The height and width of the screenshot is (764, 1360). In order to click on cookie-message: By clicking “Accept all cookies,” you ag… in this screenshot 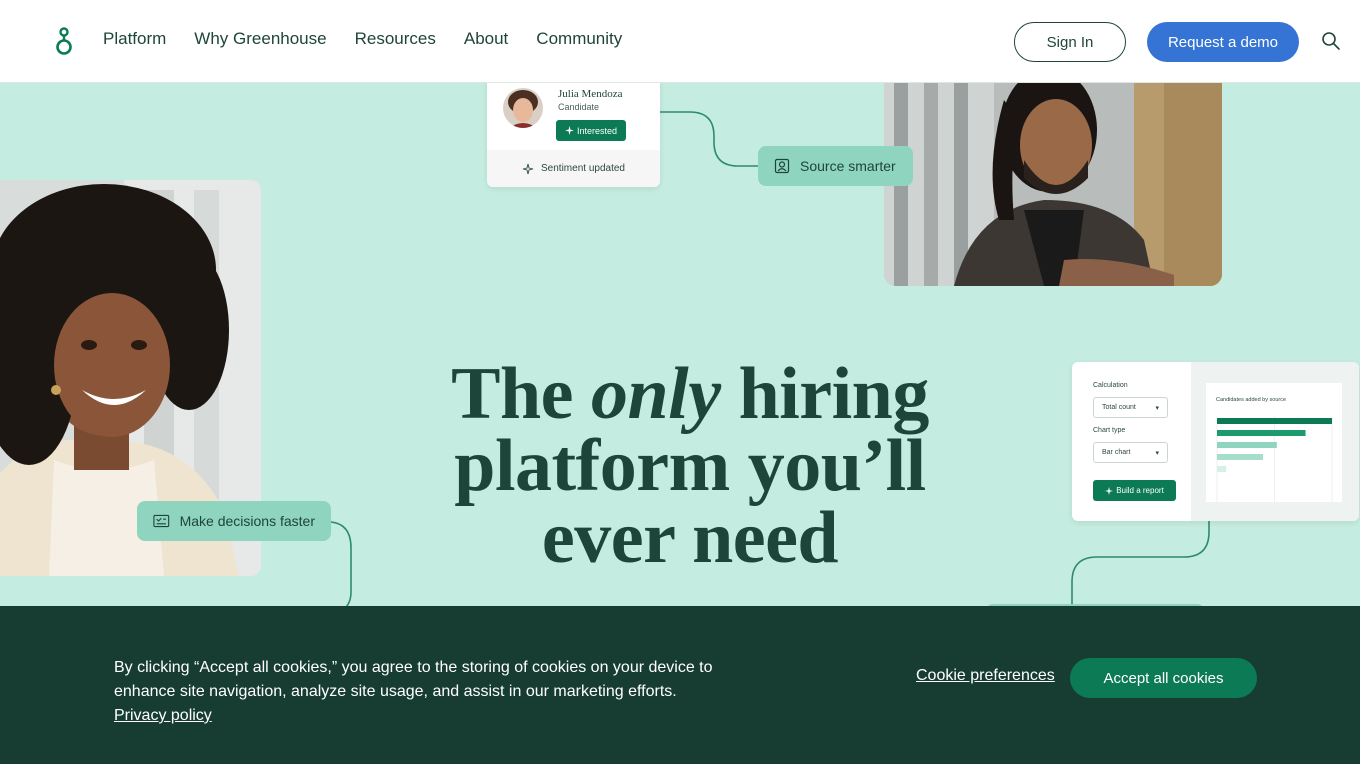, I will do `click(434, 692)`.